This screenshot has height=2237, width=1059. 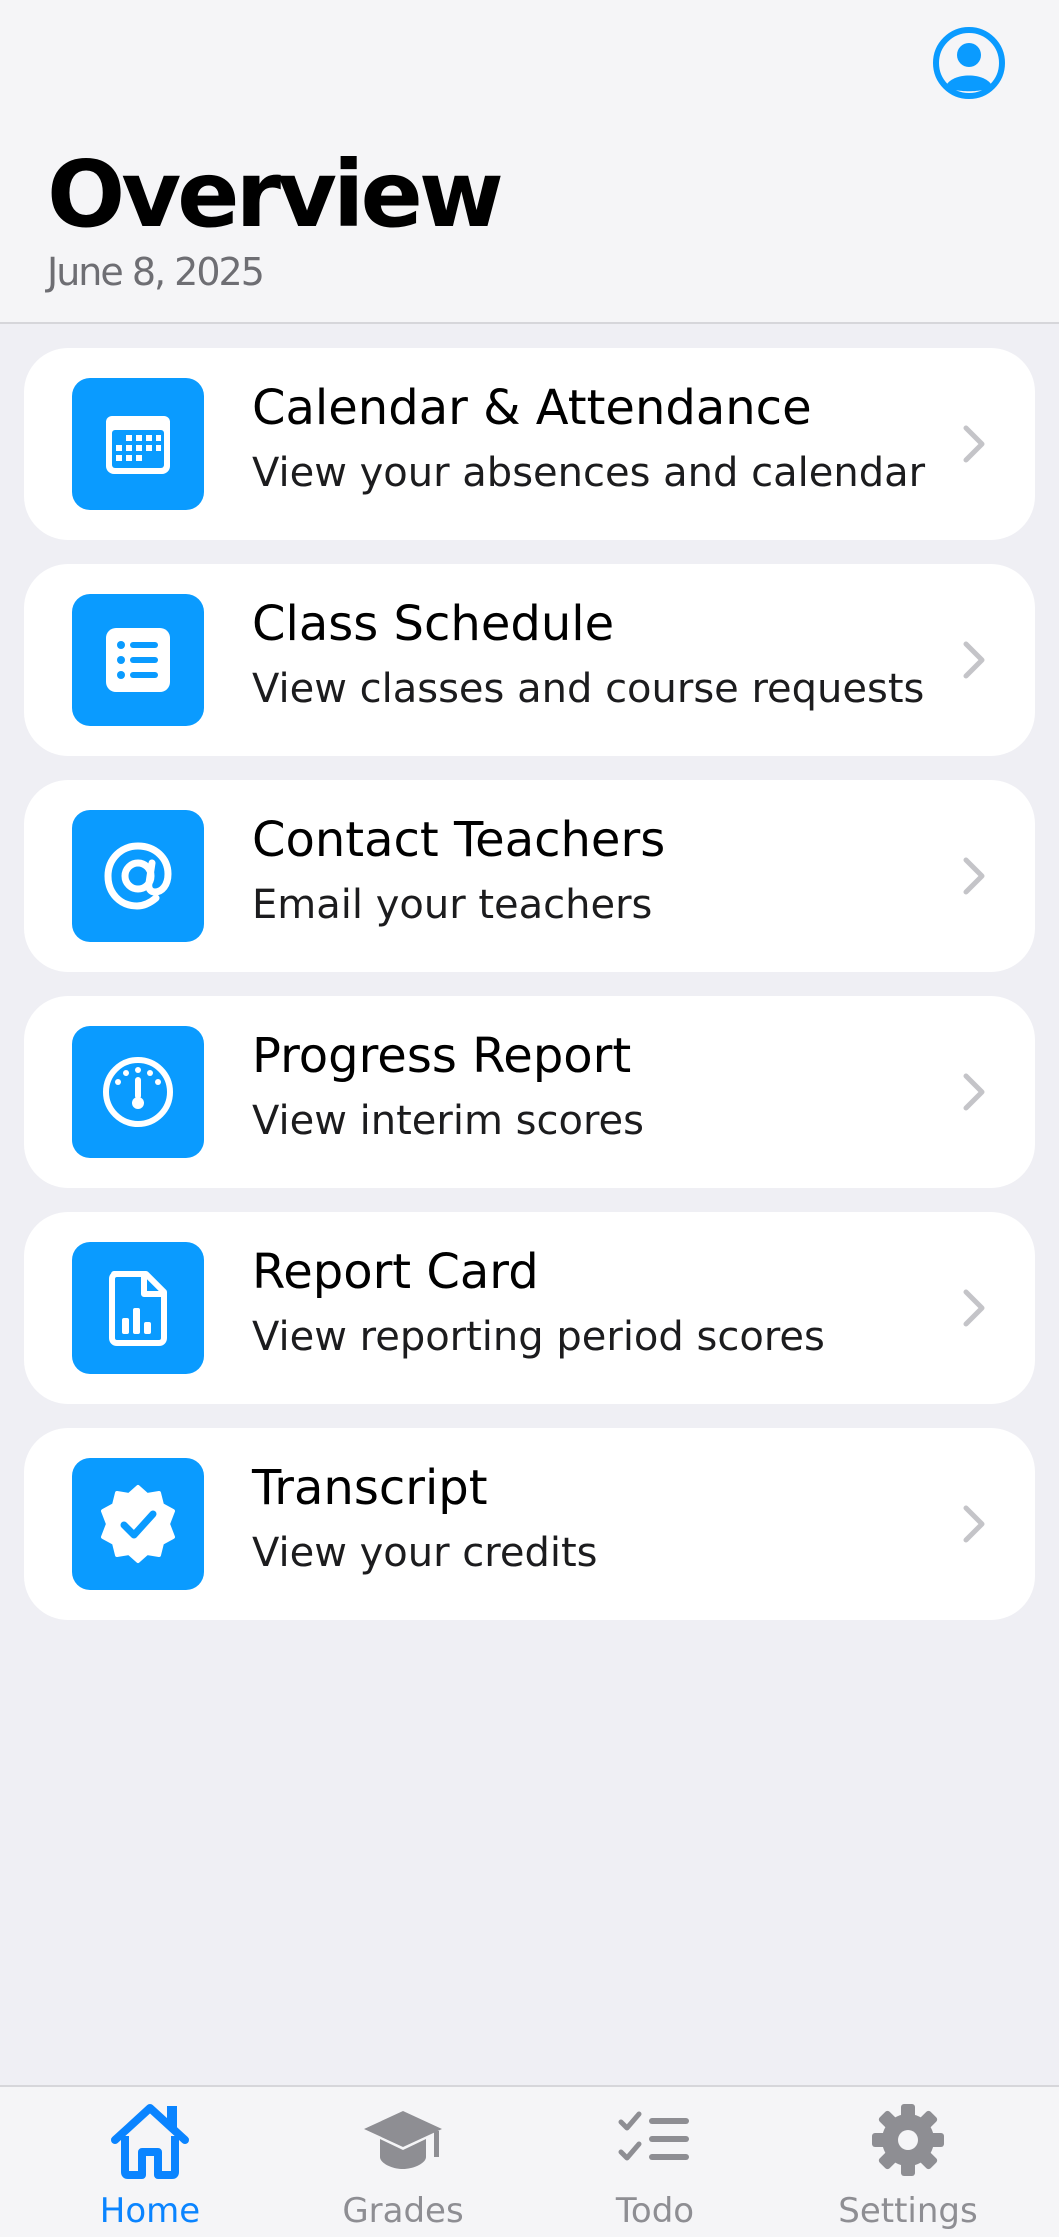 I want to click on calendar-icon, so click(x=138, y=445).